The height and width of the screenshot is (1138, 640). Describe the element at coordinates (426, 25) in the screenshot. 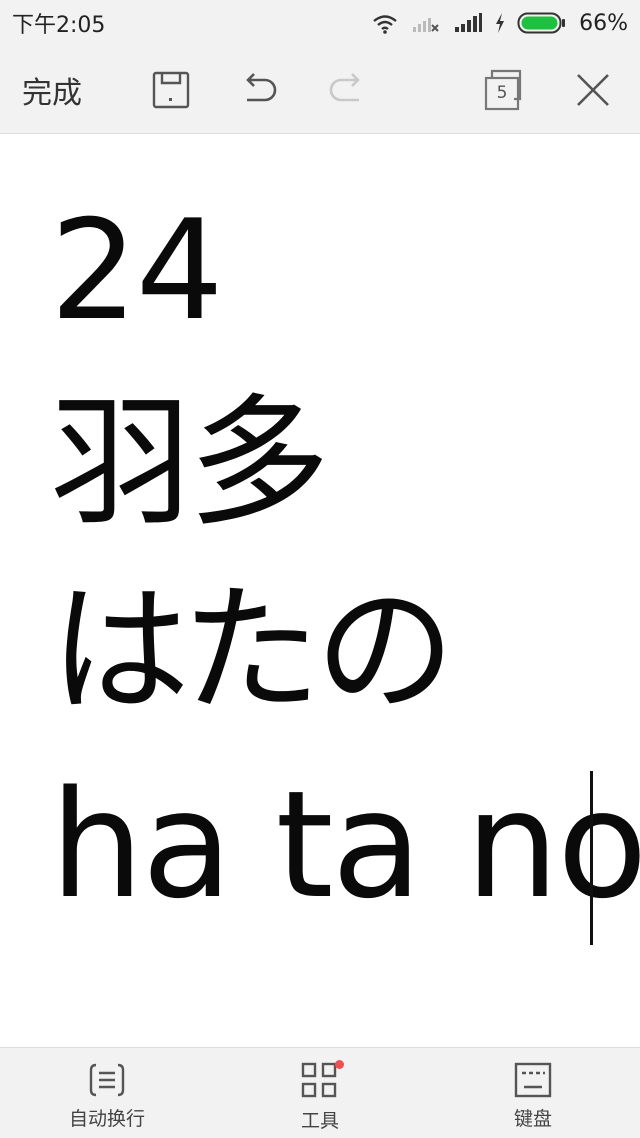

I see `no-signal-icon` at that location.